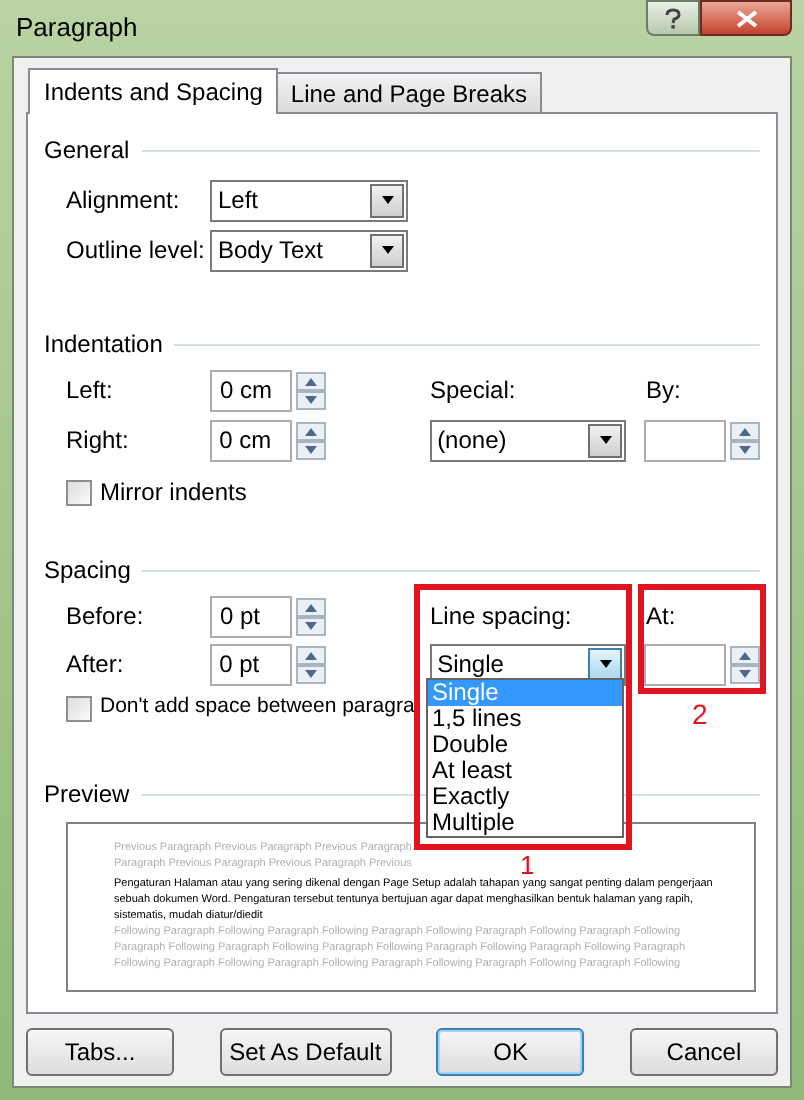 This screenshot has width=804, height=1100. I want to click on list-option: Exactly, so click(525, 797).